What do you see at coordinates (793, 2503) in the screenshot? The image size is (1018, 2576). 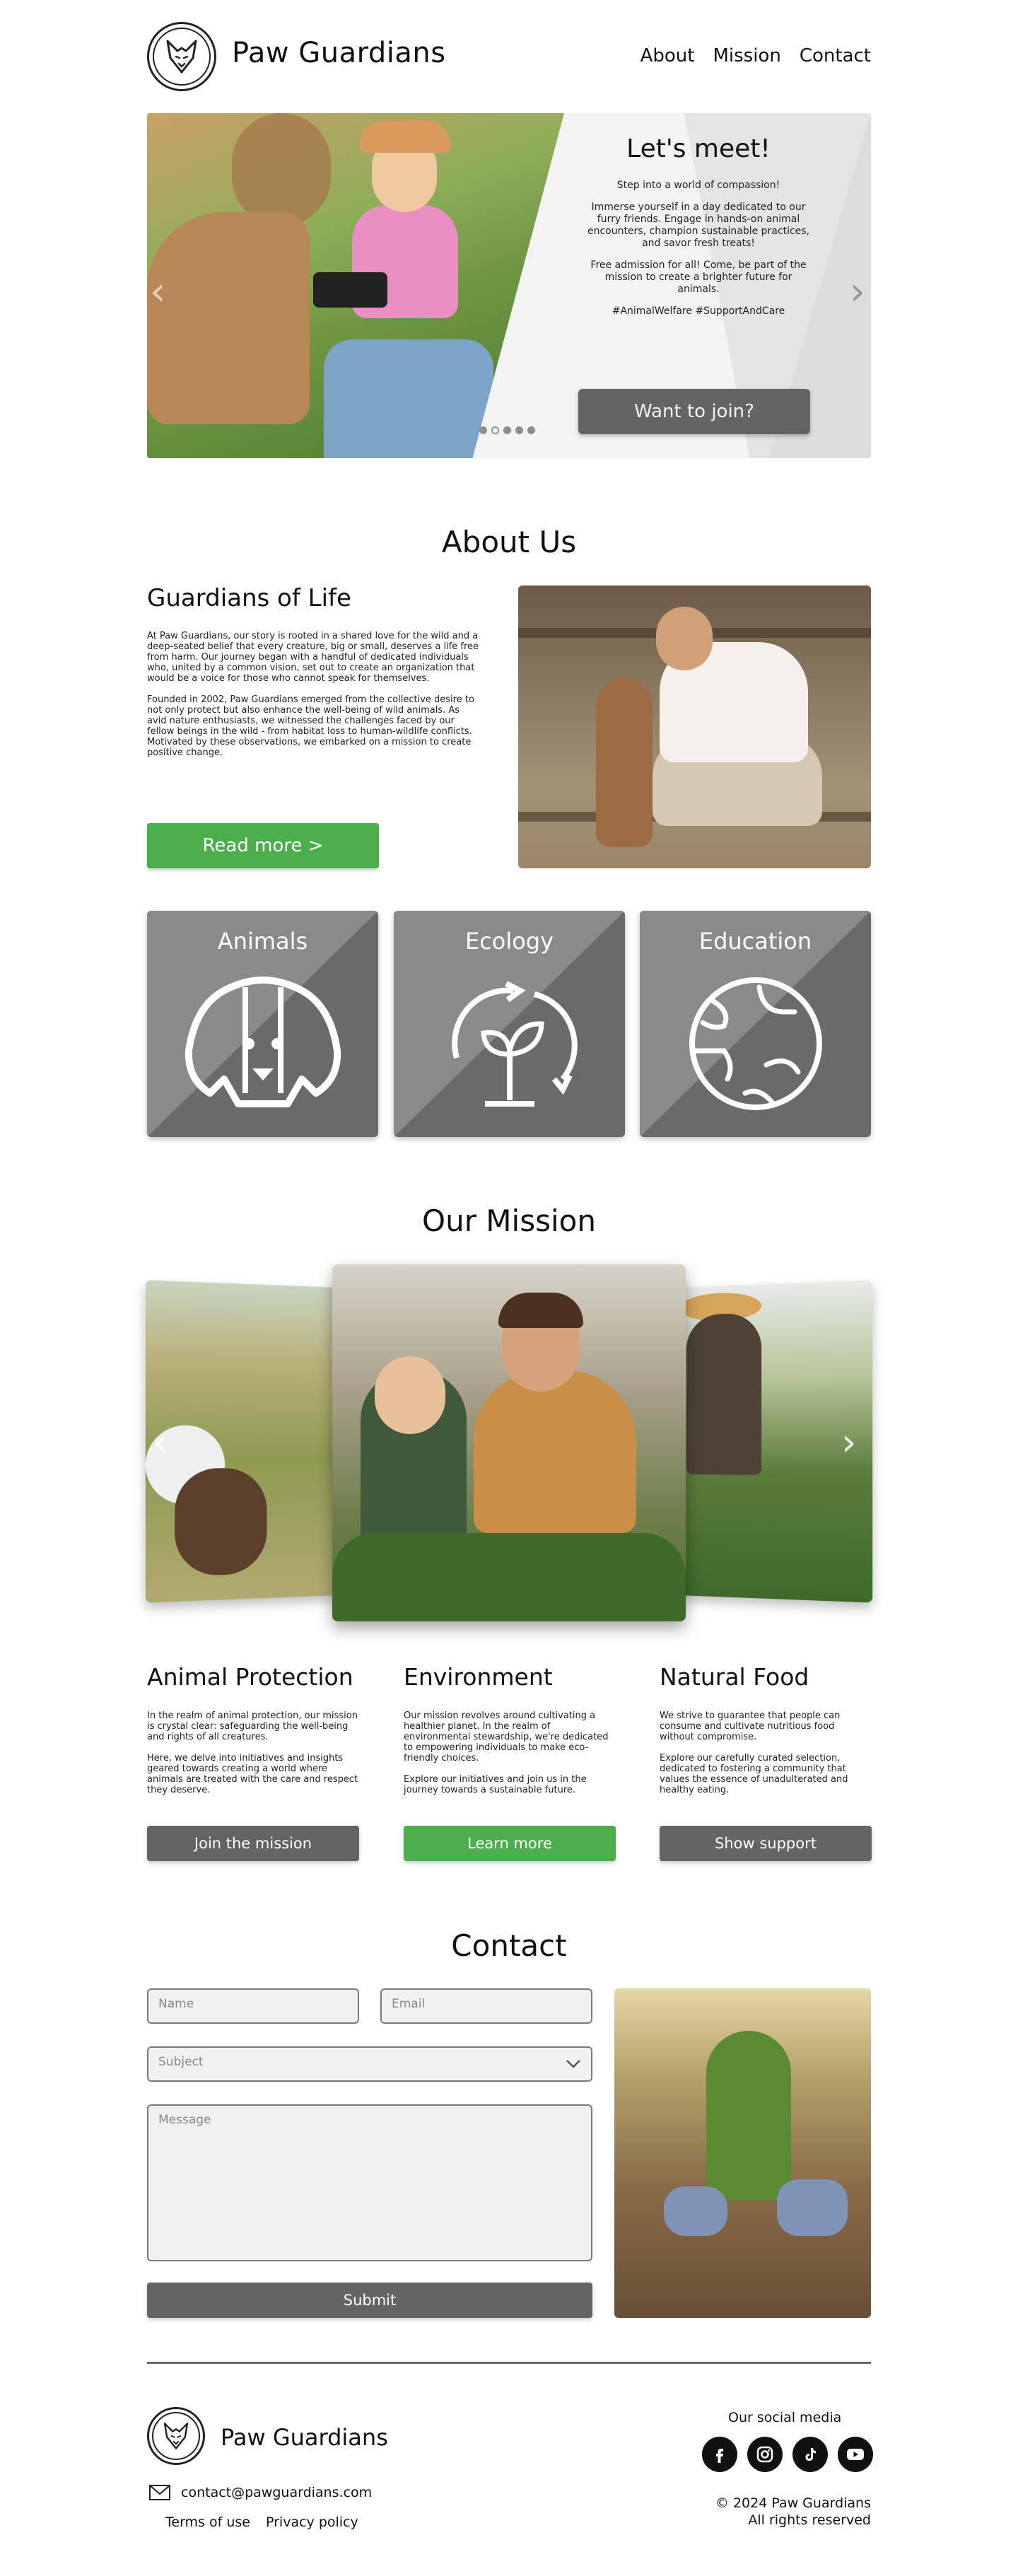 I see `copyright-text: © 2024 Paw Guardians` at bounding box center [793, 2503].